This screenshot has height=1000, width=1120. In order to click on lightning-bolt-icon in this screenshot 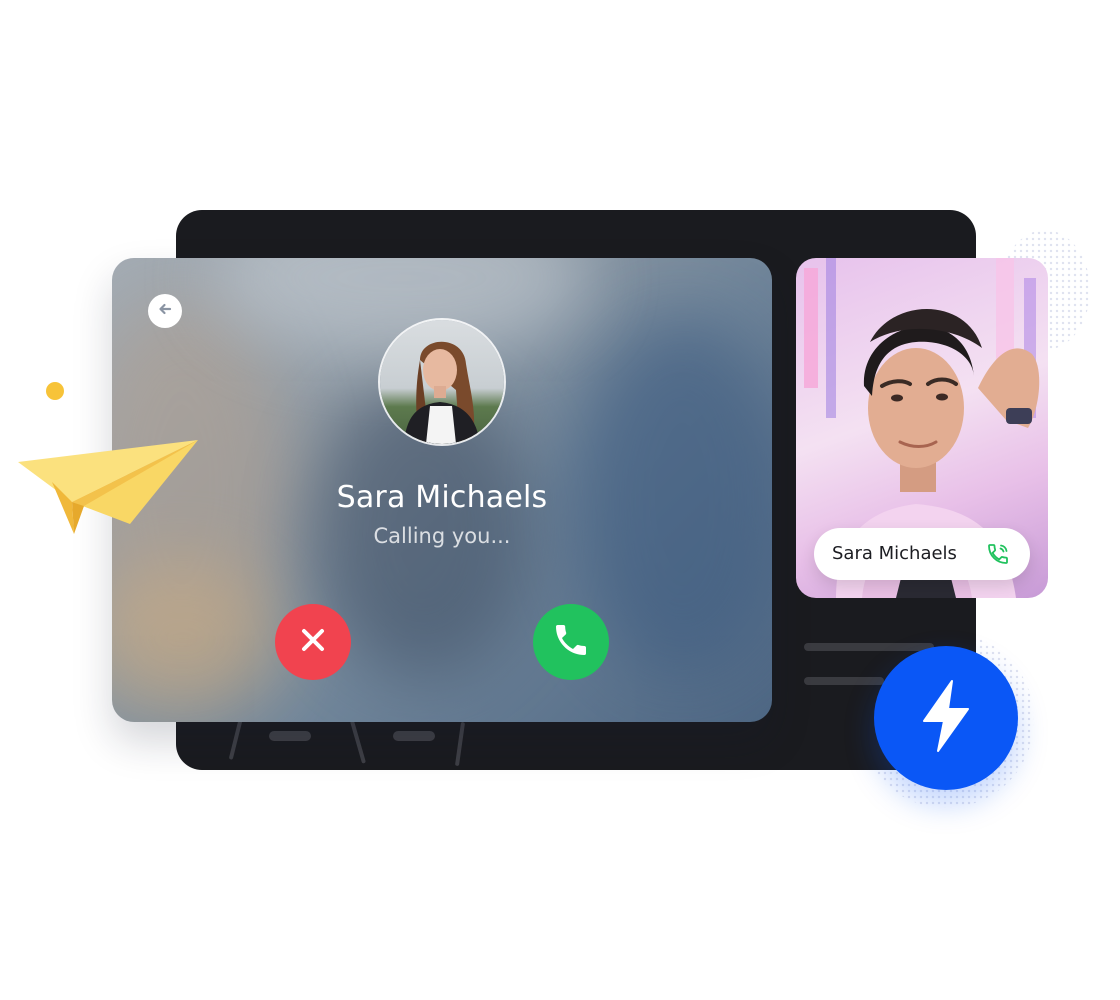, I will do `click(946, 718)`.